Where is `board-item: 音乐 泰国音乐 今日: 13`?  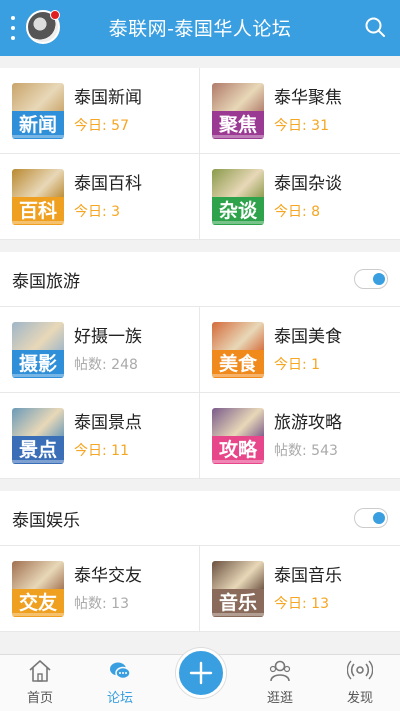 board-item: 音乐 泰国音乐 今日: 13 is located at coordinates (300, 589).